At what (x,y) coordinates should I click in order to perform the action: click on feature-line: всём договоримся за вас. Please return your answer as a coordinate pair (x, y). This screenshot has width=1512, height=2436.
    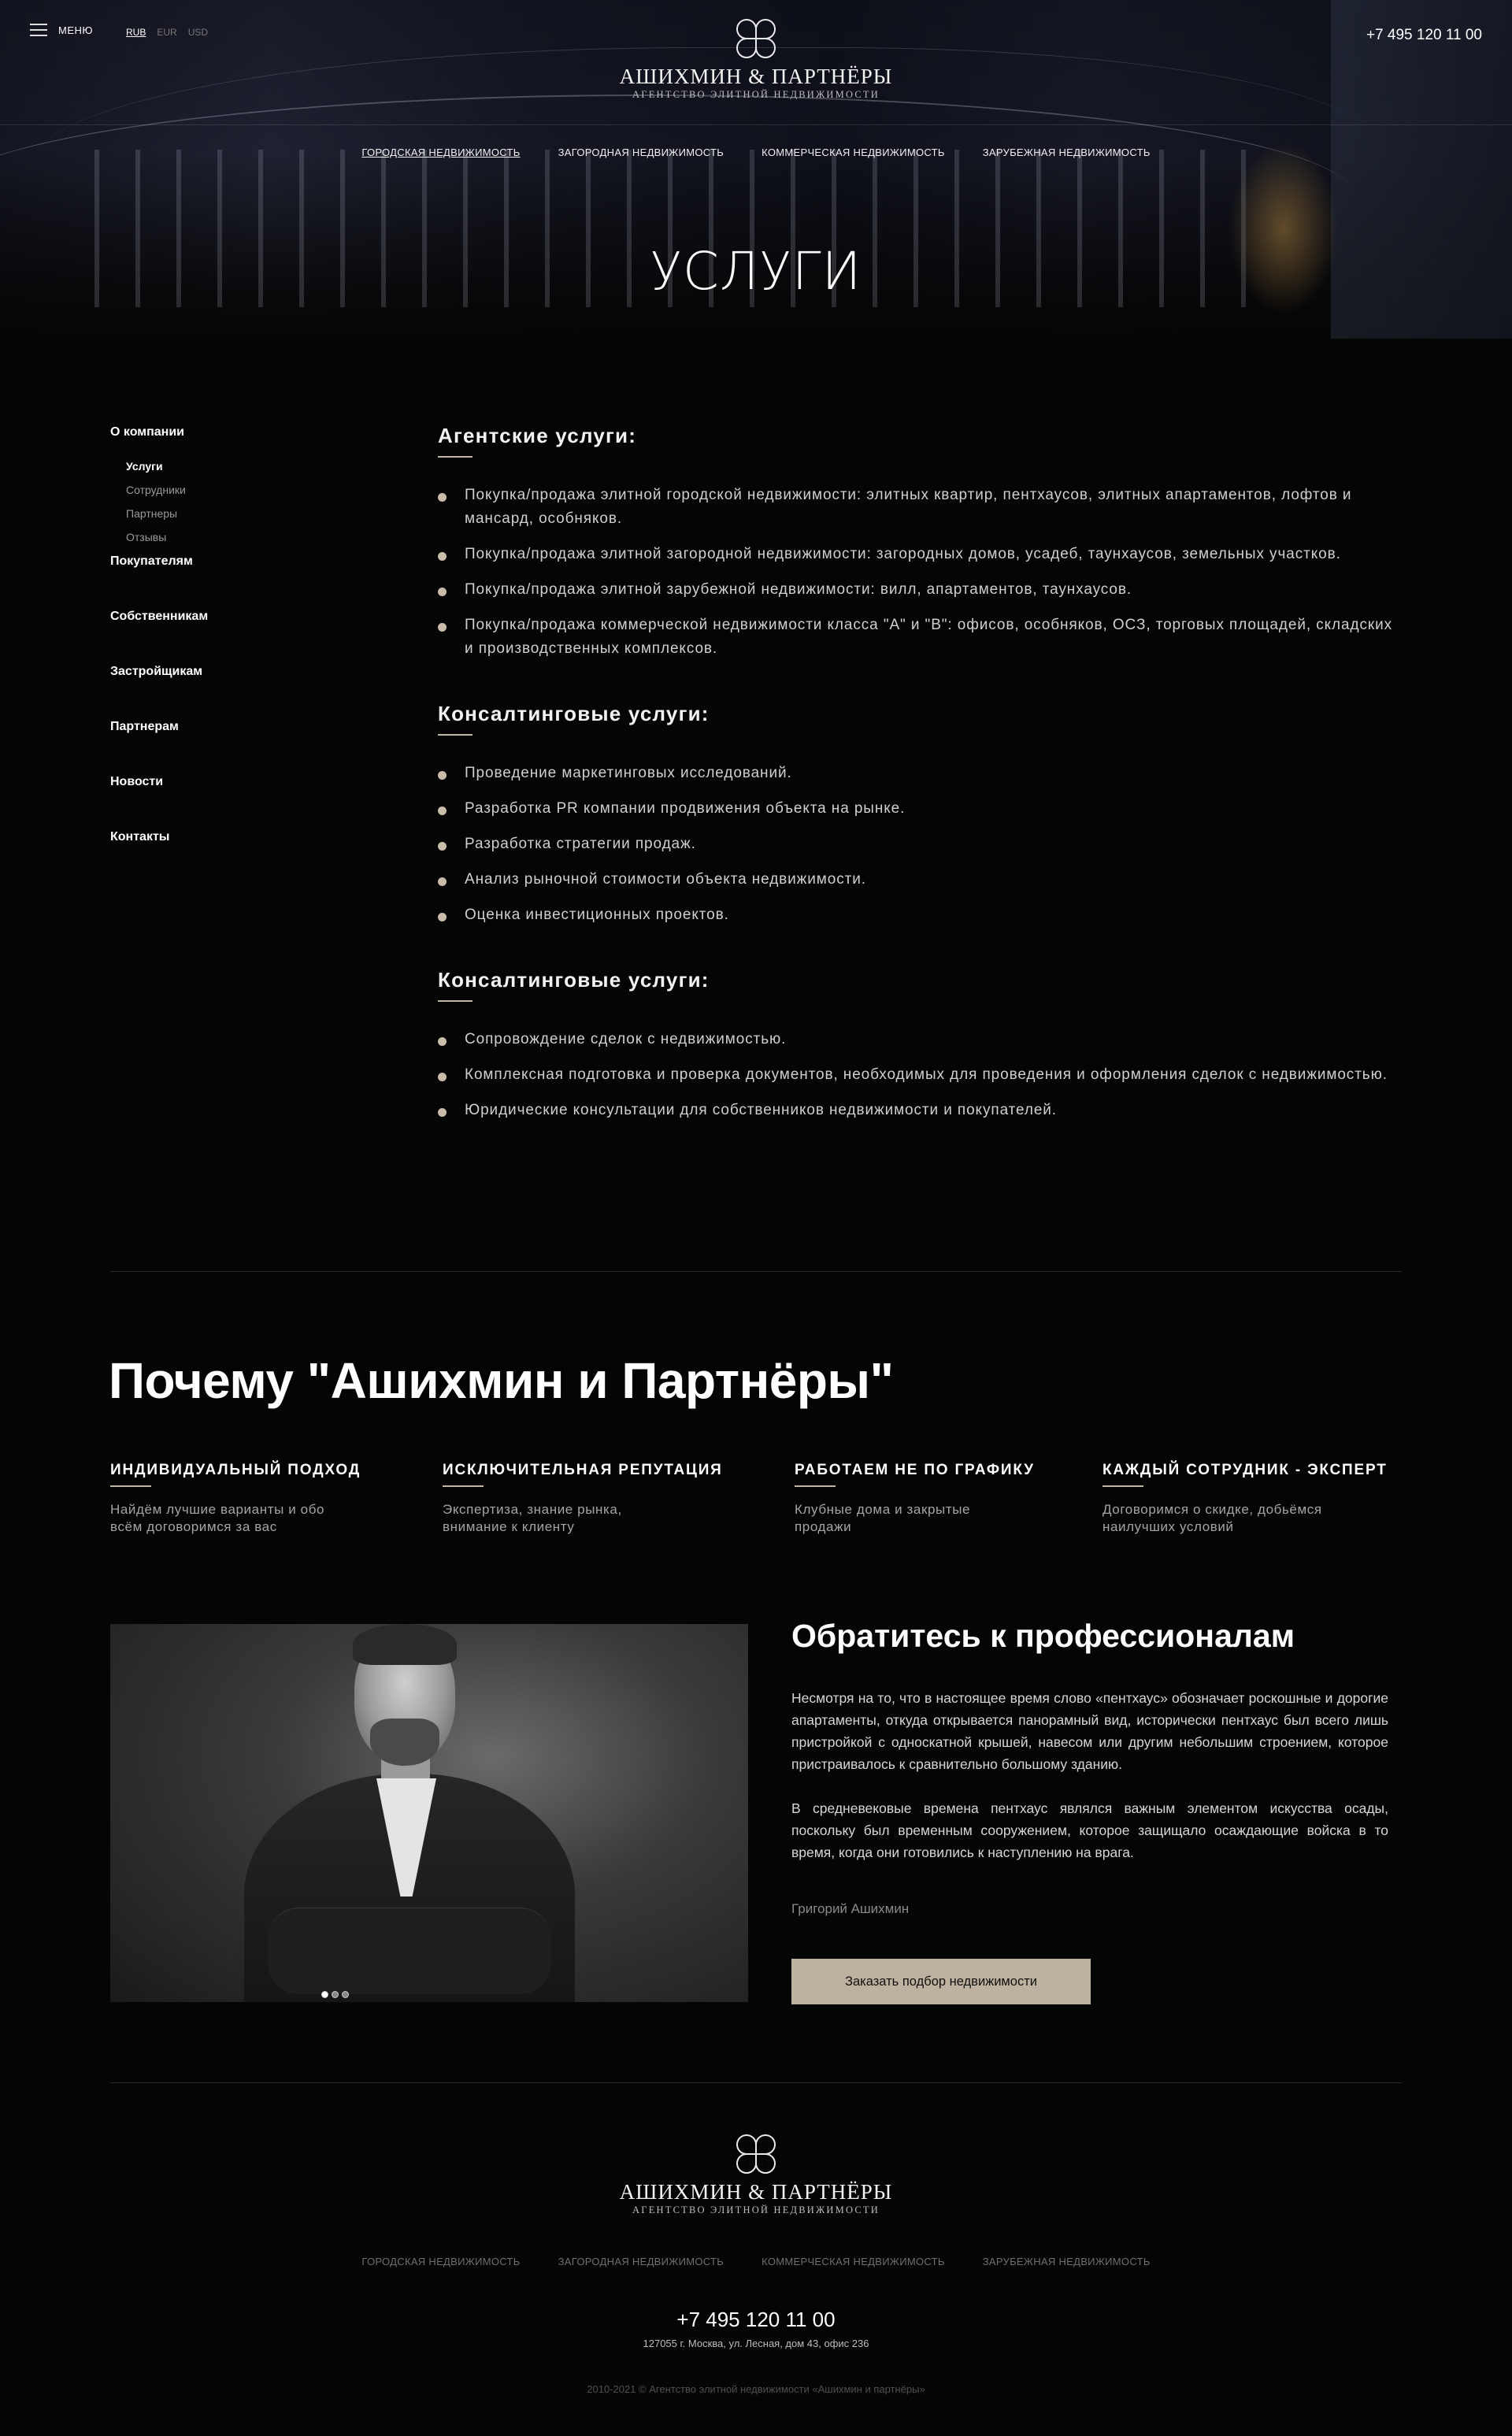
    Looking at the image, I should click on (193, 1526).